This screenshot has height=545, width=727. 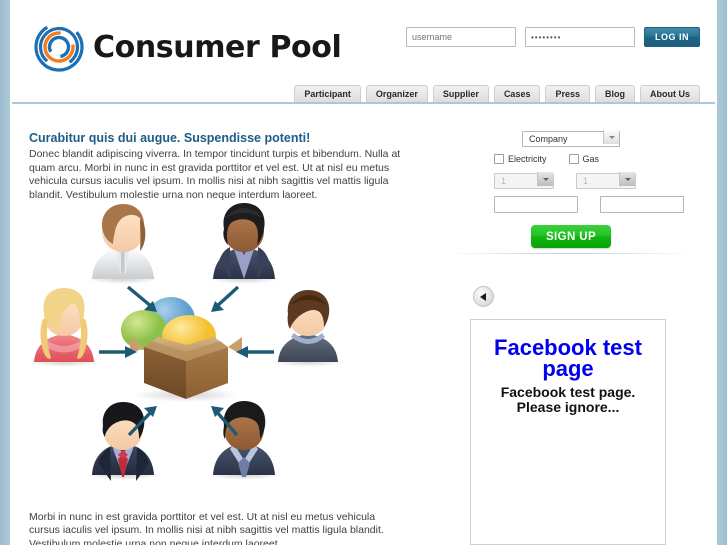 I want to click on carousel-previous-button, so click(x=483, y=296).